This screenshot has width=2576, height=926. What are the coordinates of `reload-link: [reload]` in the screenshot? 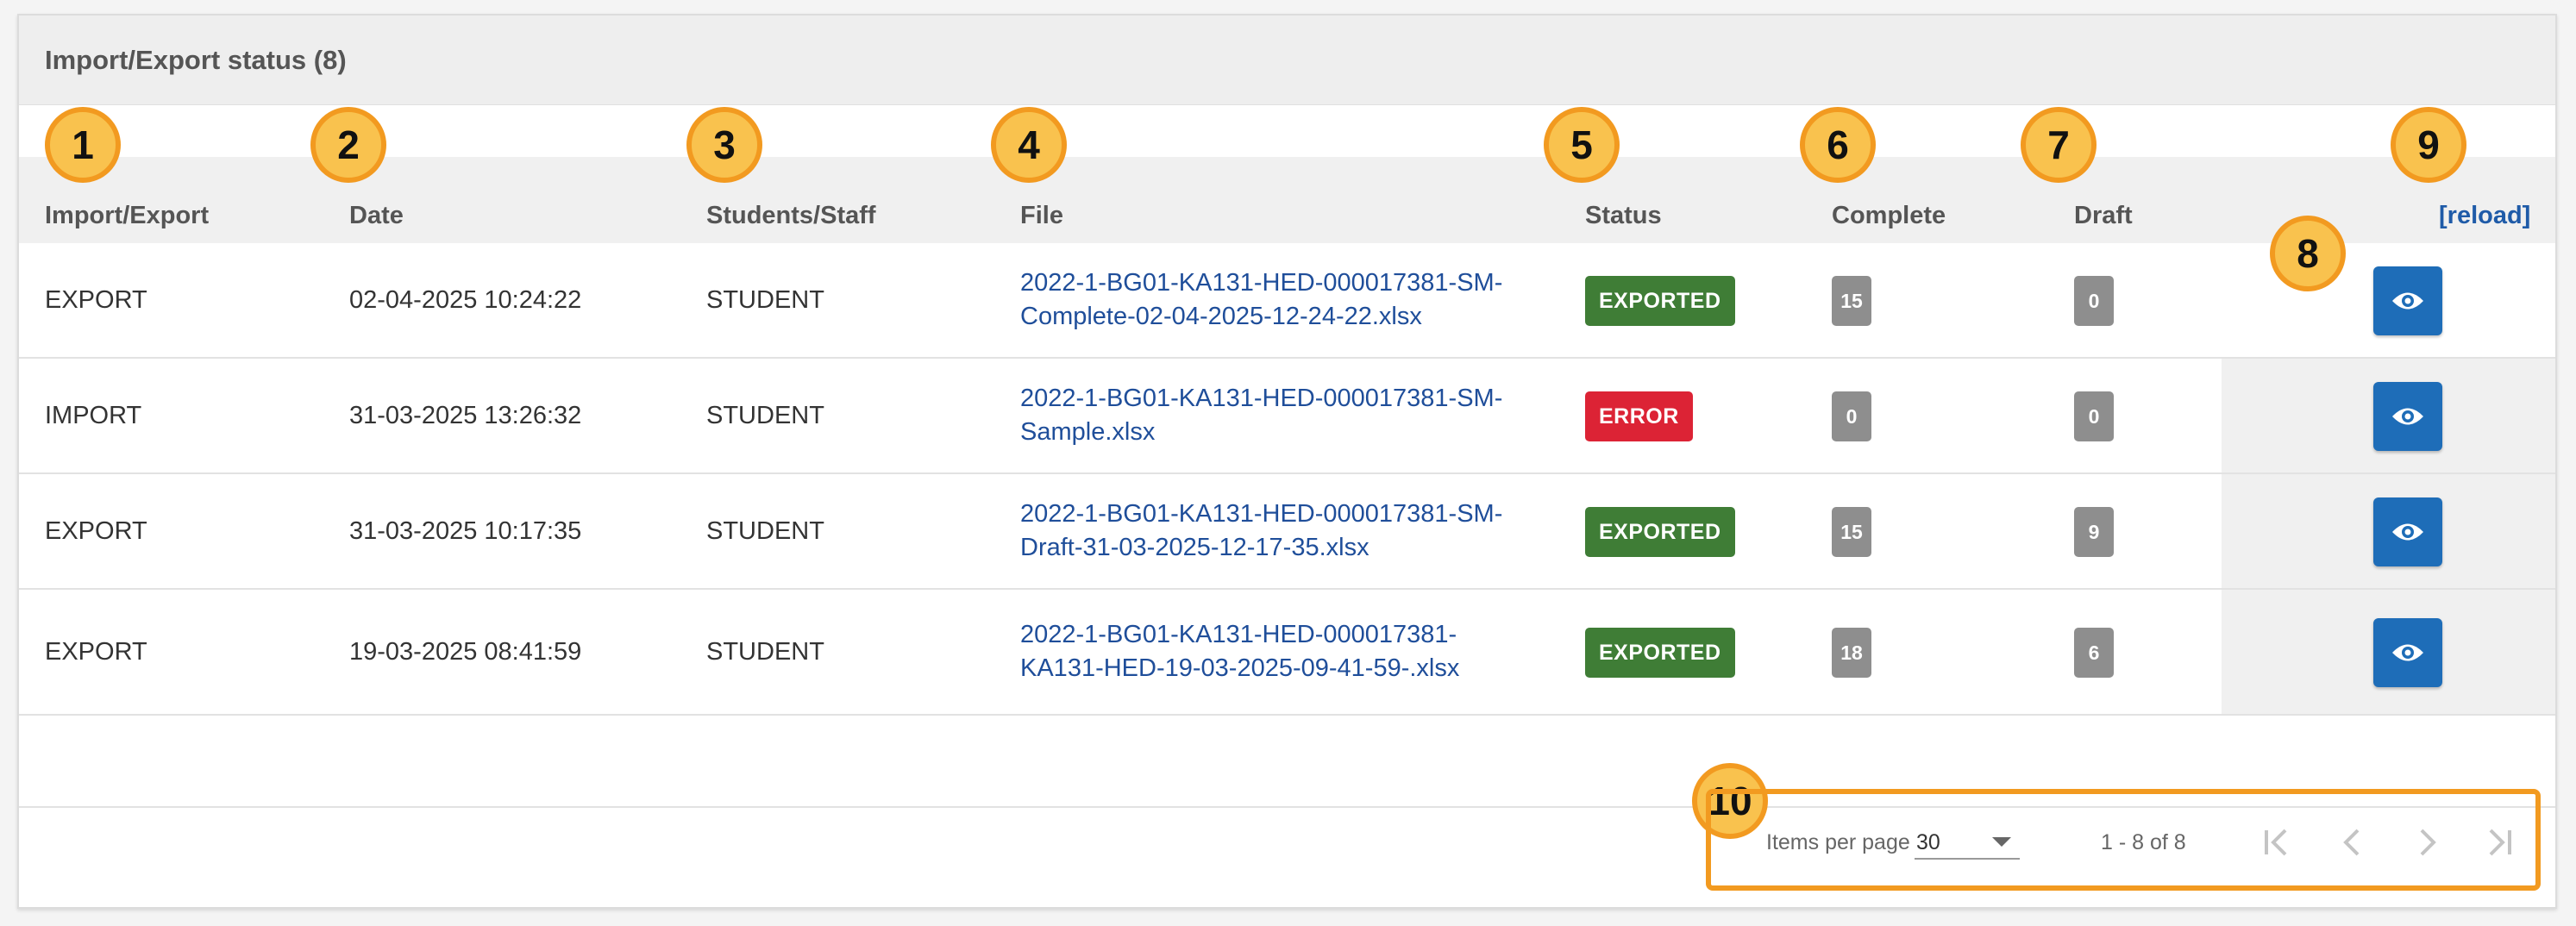 It's located at (2484, 216).